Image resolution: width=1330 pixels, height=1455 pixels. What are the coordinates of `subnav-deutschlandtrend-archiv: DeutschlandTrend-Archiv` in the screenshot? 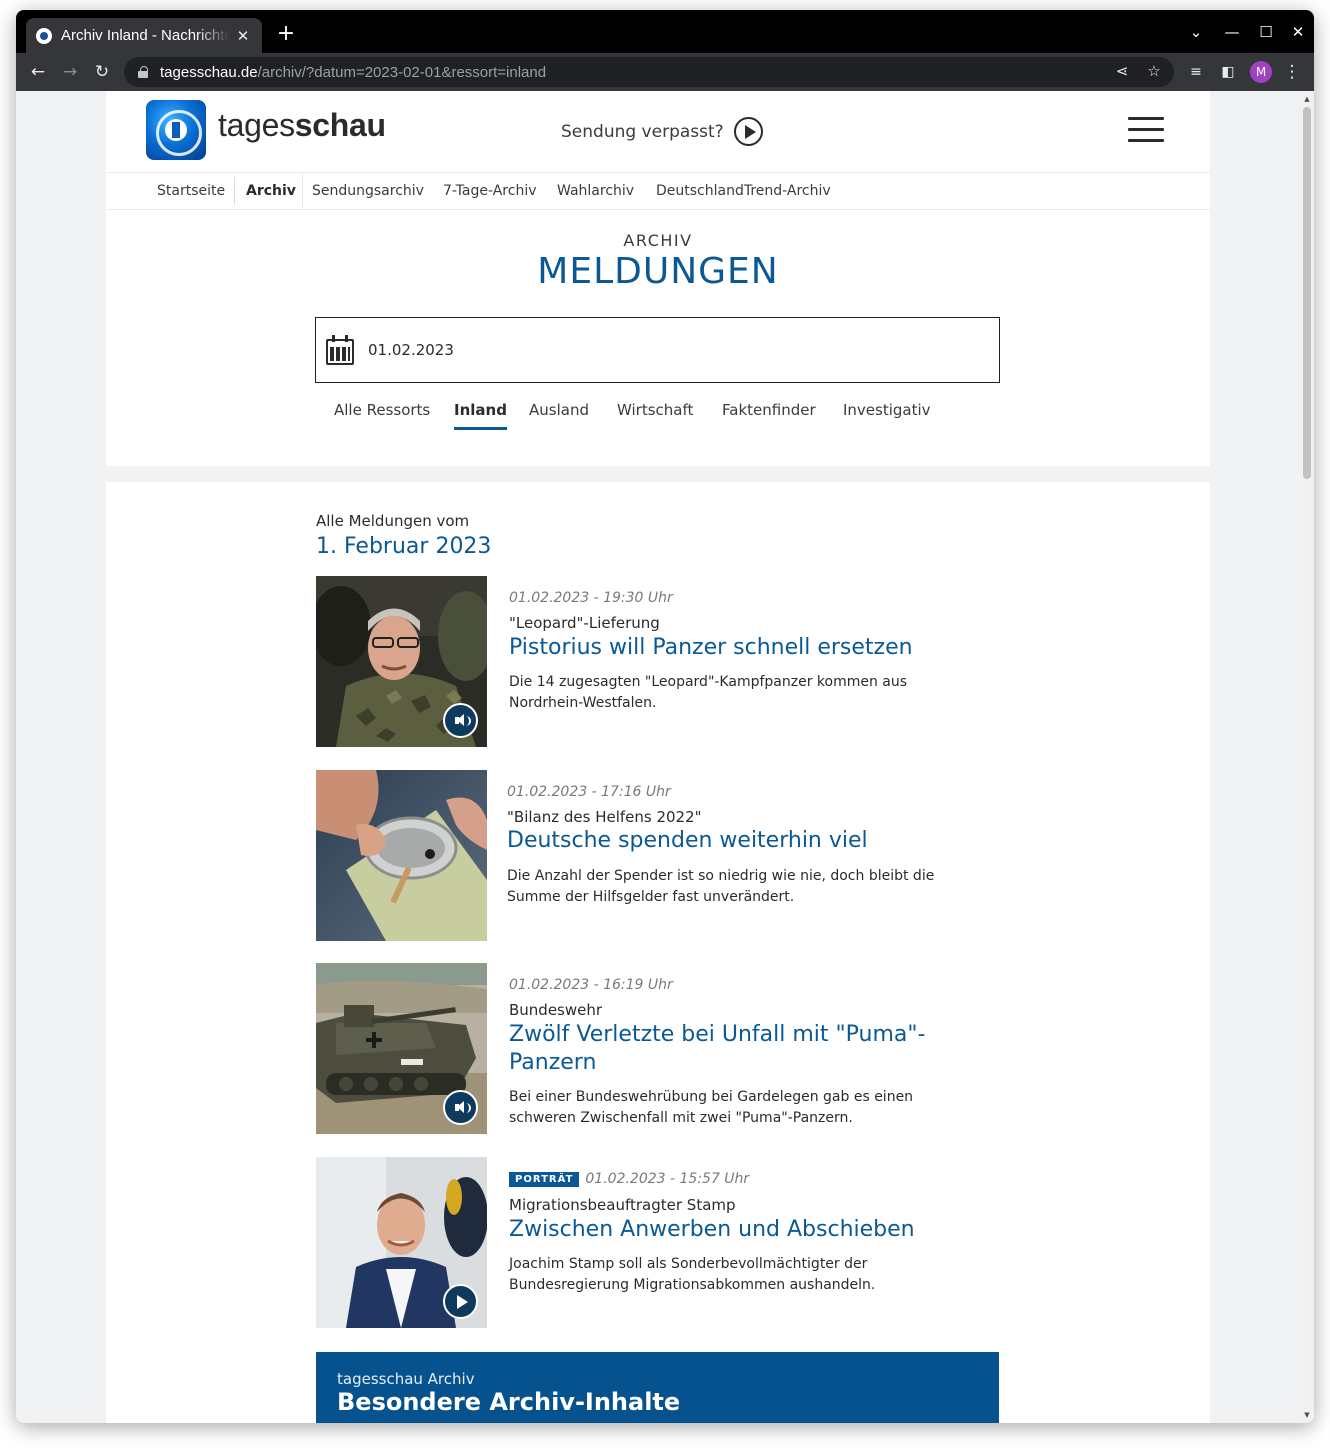 It's located at (743, 191).